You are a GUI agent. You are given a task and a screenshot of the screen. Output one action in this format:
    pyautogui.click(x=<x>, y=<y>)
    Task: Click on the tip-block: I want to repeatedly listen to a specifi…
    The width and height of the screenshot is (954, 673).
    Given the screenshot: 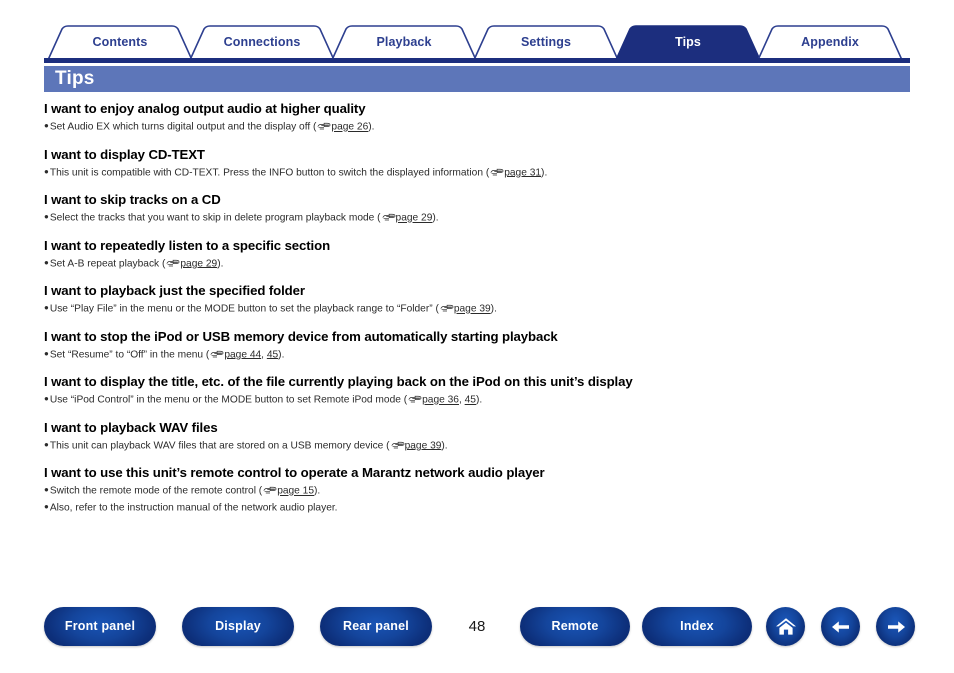 What is the action you would take?
    pyautogui.click(x=484, y=255)
    